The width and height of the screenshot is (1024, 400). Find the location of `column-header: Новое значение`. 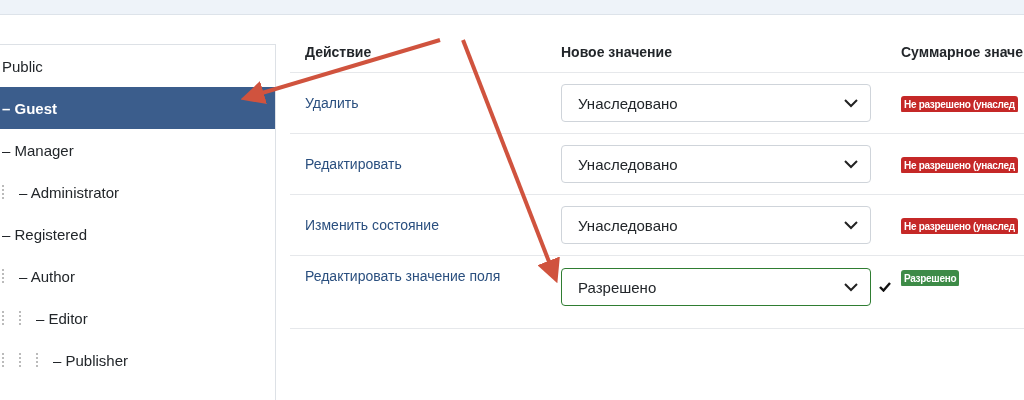

column-header: Новое значение is located at coordinates (617, 52).